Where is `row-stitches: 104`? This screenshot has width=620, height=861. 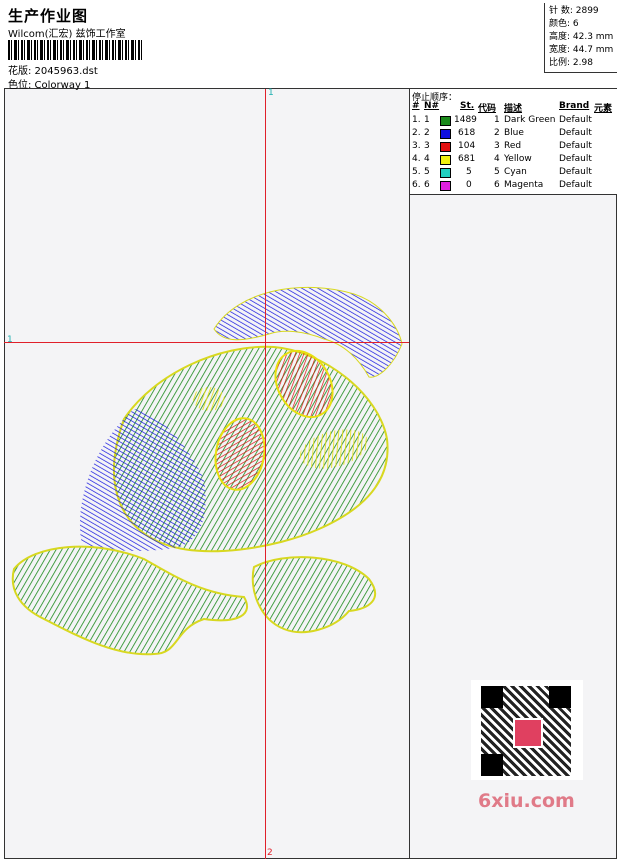 row-stitches: 104 is located at coordinates (467, 146).